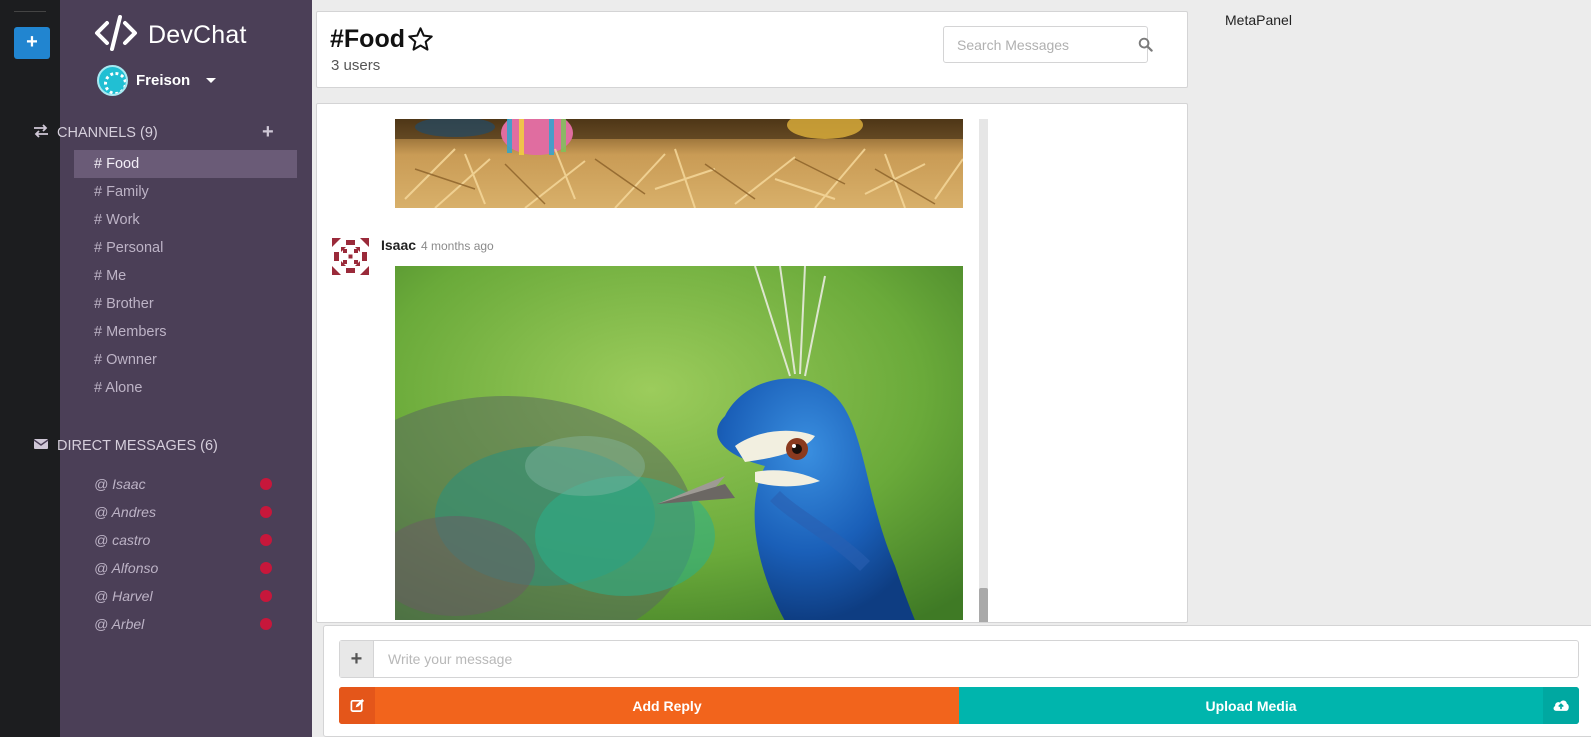 The width and height of the screenshot is (1591, 737). I want to click on dm-item-arbel: @ Arbel, so click(185, 624).